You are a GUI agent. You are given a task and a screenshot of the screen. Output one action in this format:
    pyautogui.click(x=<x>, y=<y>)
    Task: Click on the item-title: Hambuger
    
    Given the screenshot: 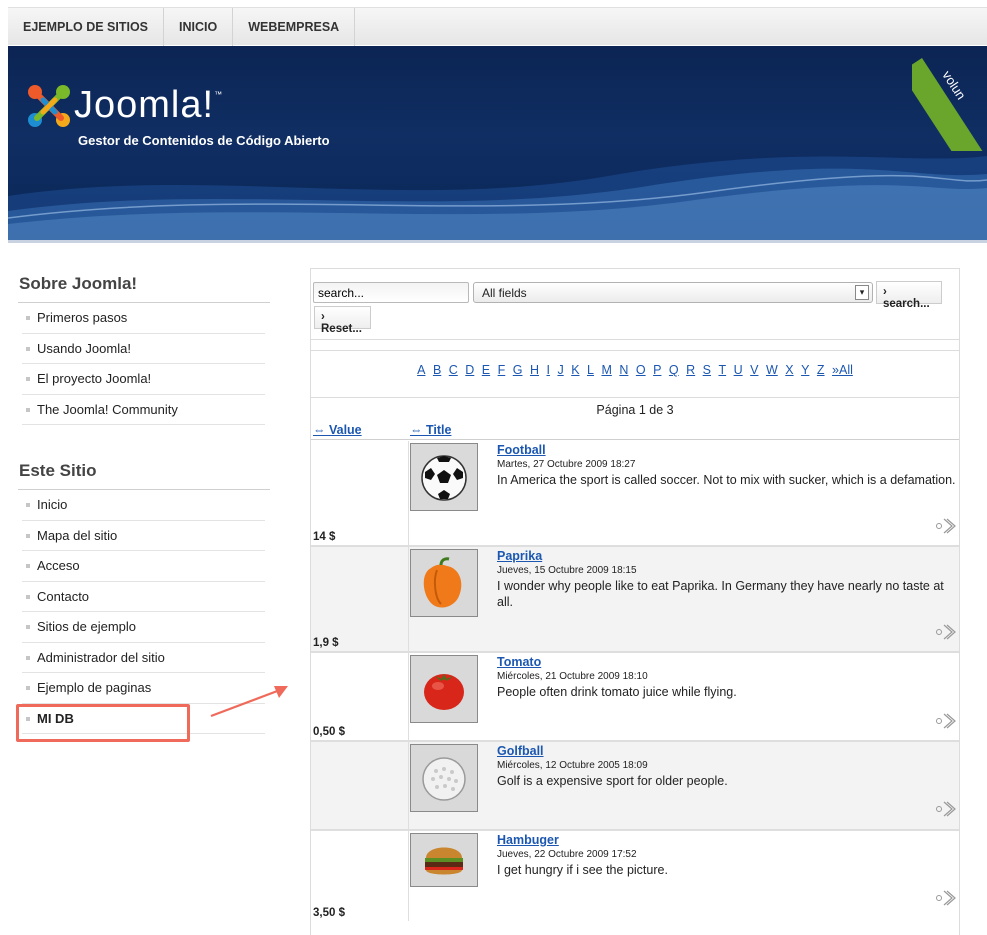 What is the action you would take?
    pyautogui.click(x=528, y=840)
    